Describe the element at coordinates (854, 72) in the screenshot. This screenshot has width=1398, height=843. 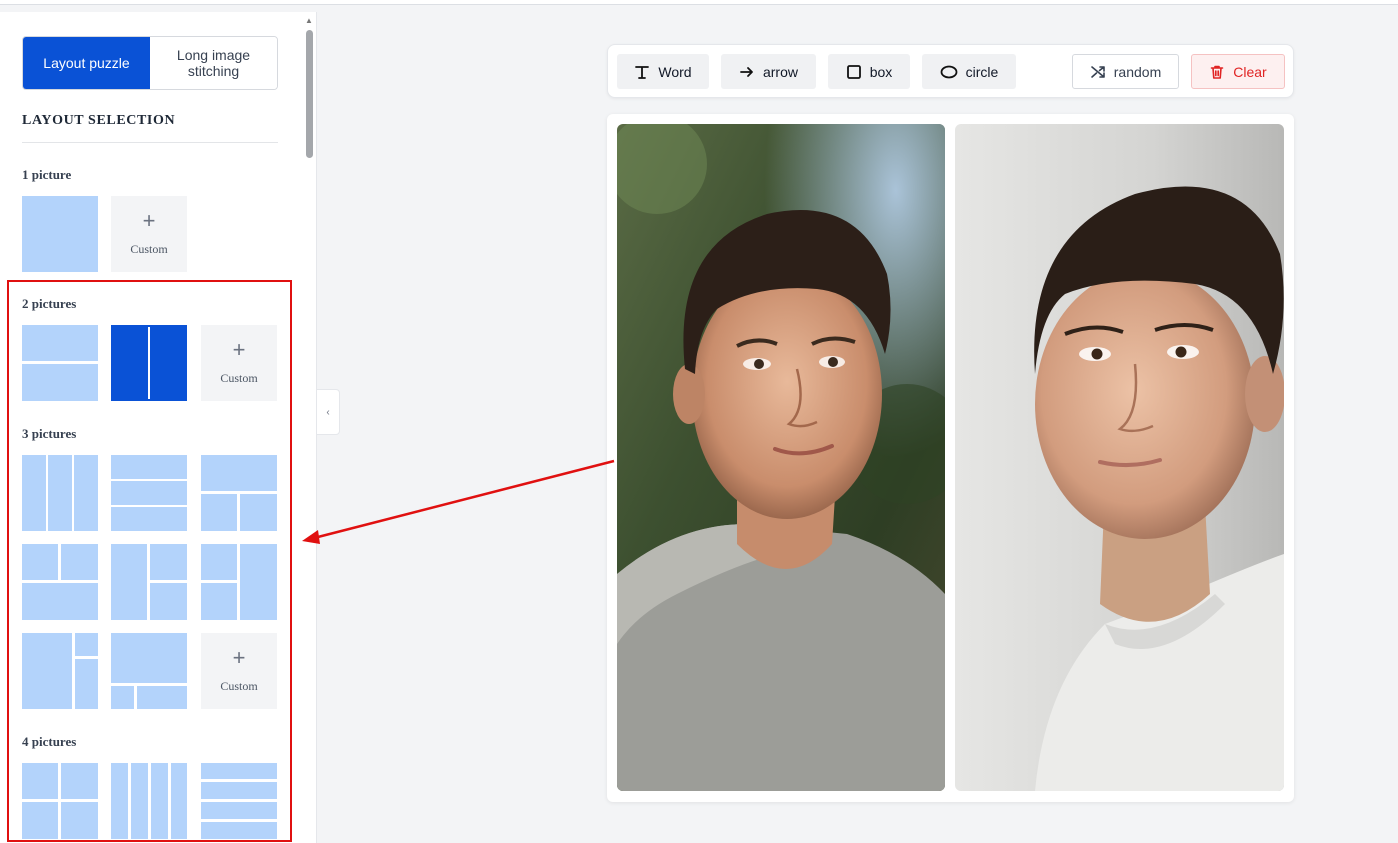
I see `square-icon` at that location.